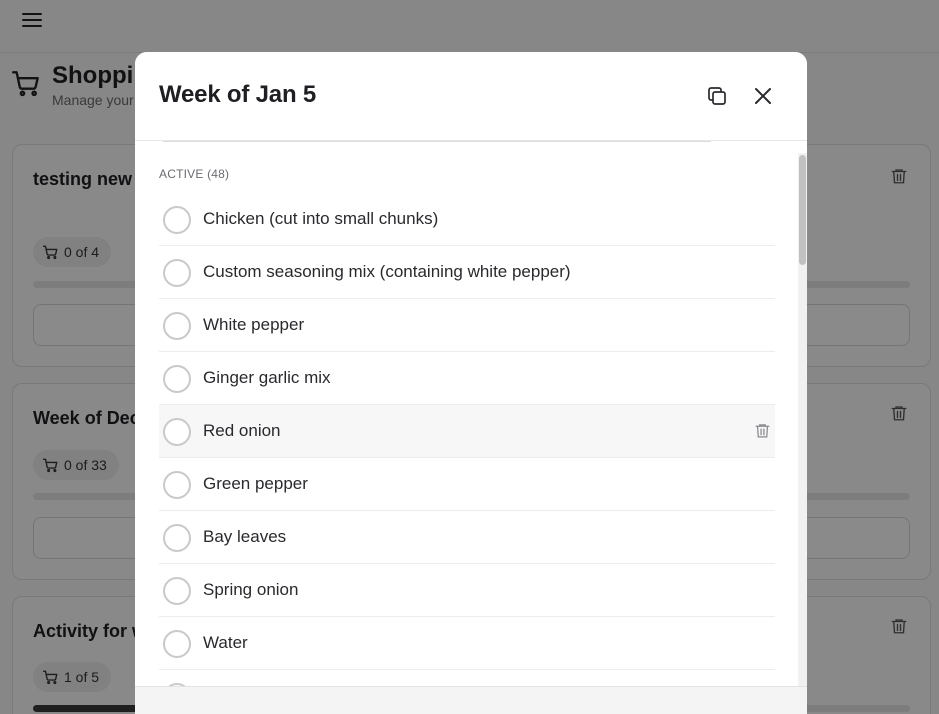 The height and width of the screenshot is (714, 939). Describe the element at coordinates (467, 431) in the screenshot. I see `list-item: Red onion` at that location.